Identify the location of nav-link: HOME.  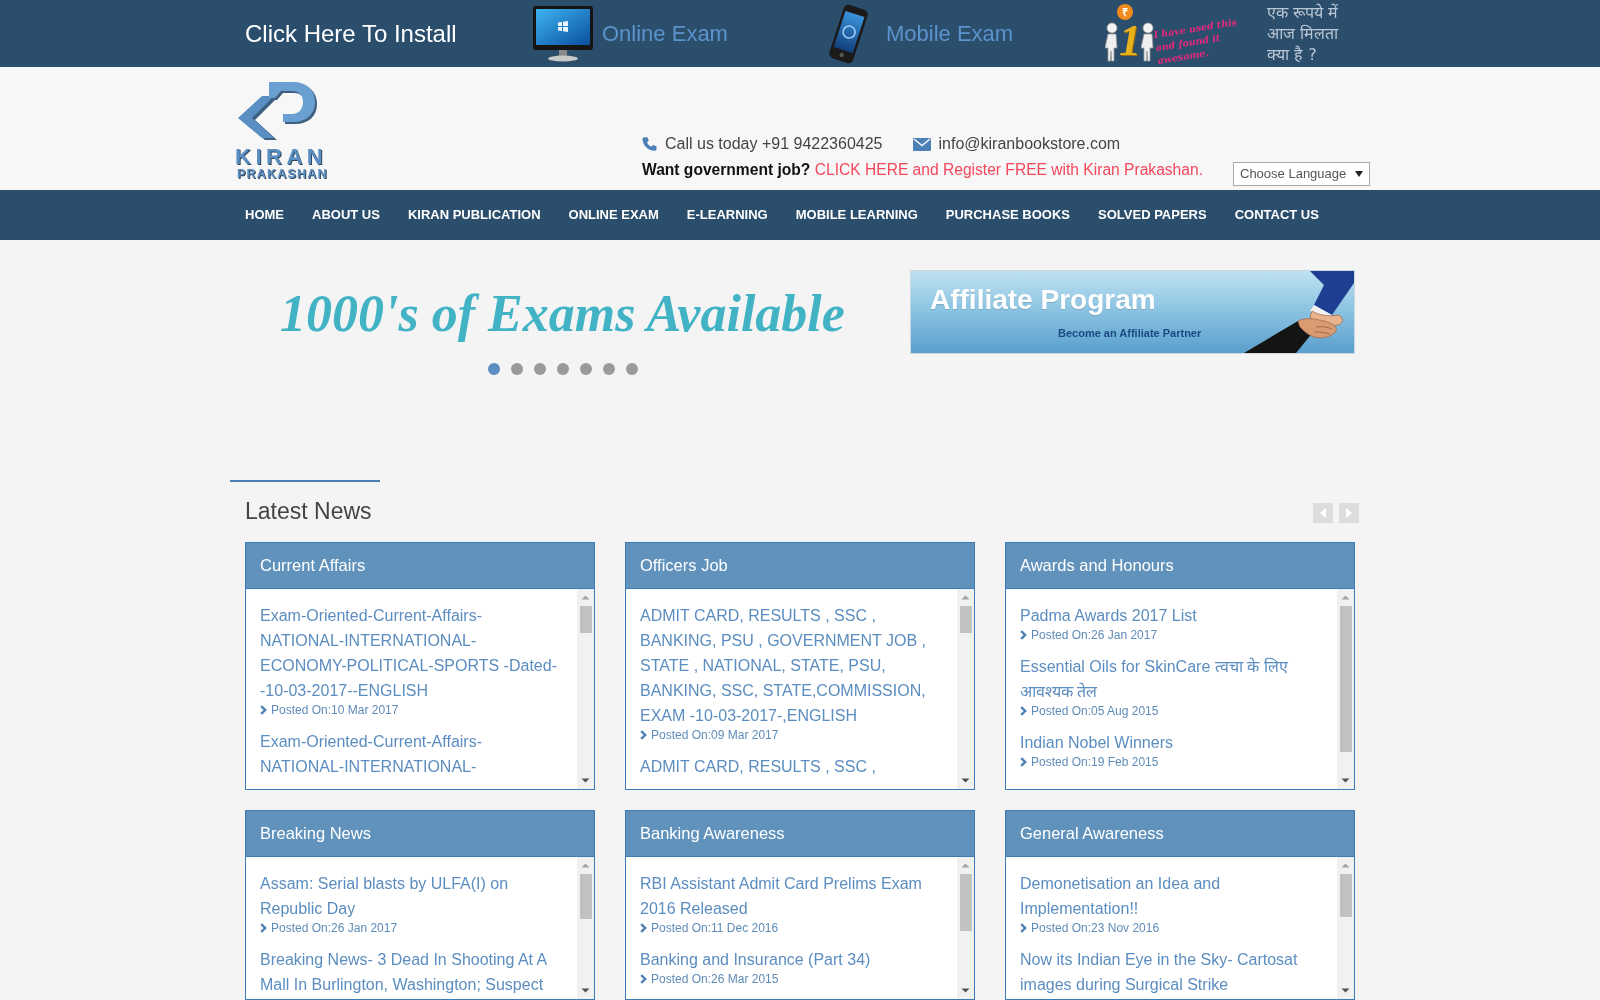
(264, 215).